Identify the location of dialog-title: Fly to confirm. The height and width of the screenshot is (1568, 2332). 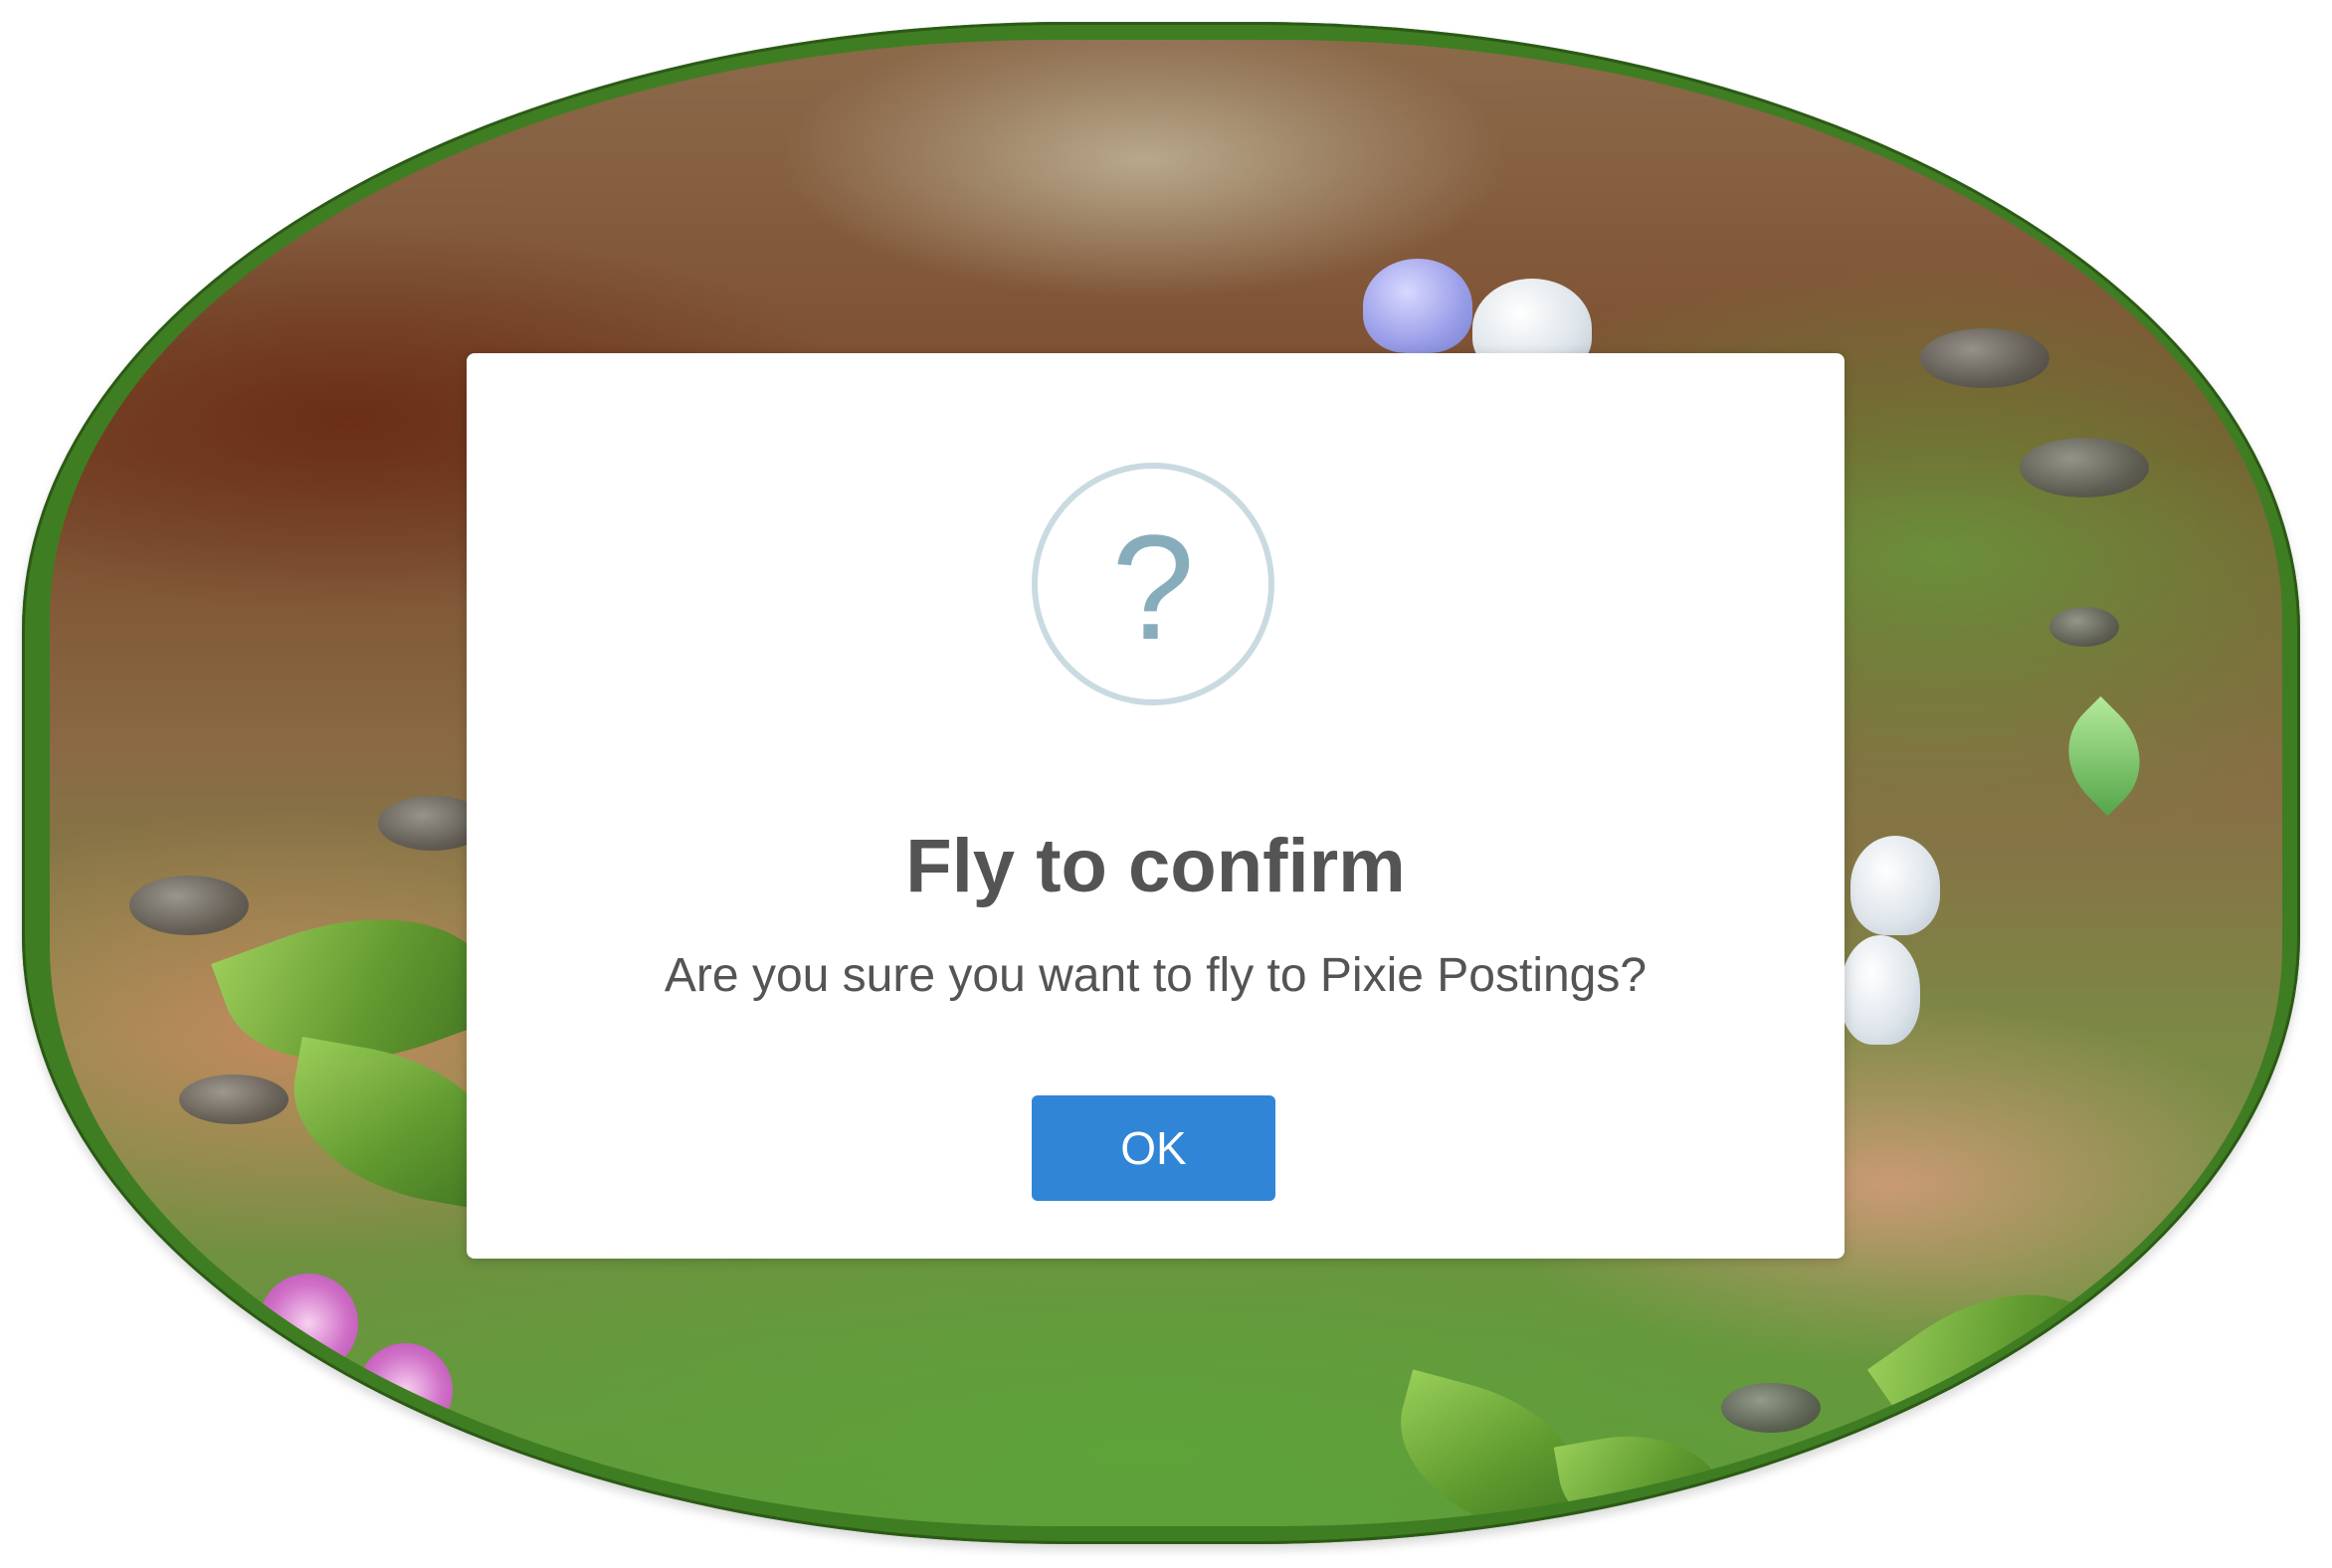
(1155, 866).